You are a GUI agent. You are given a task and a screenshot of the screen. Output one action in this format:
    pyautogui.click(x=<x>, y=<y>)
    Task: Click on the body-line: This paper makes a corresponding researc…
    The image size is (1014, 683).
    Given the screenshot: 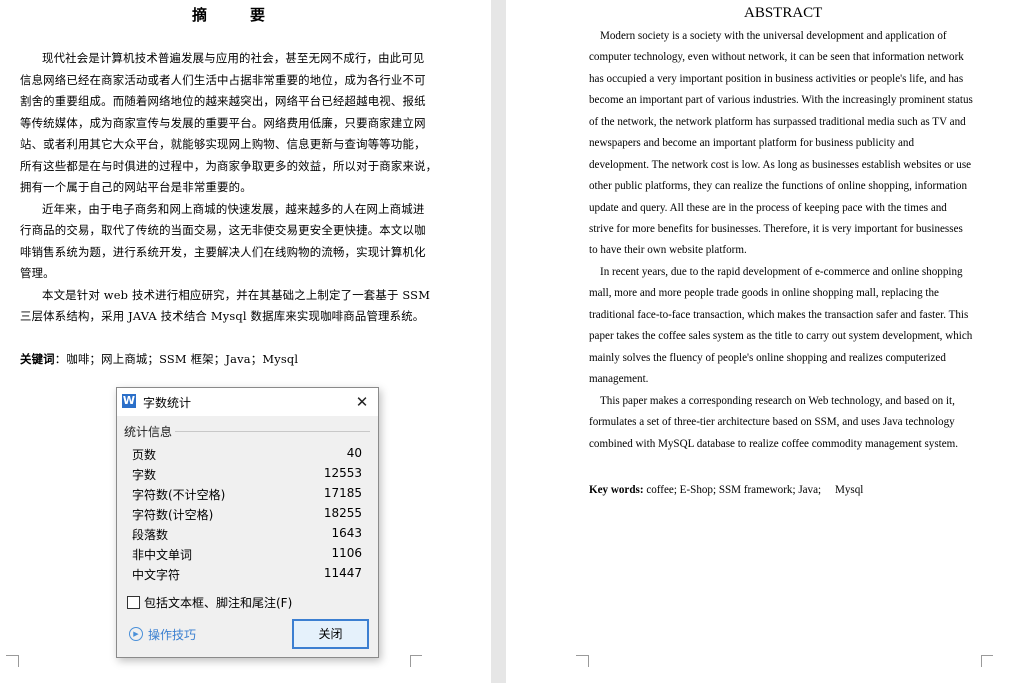 What is the action you would take?
    pyautogui.click(x=777, y=401)
    